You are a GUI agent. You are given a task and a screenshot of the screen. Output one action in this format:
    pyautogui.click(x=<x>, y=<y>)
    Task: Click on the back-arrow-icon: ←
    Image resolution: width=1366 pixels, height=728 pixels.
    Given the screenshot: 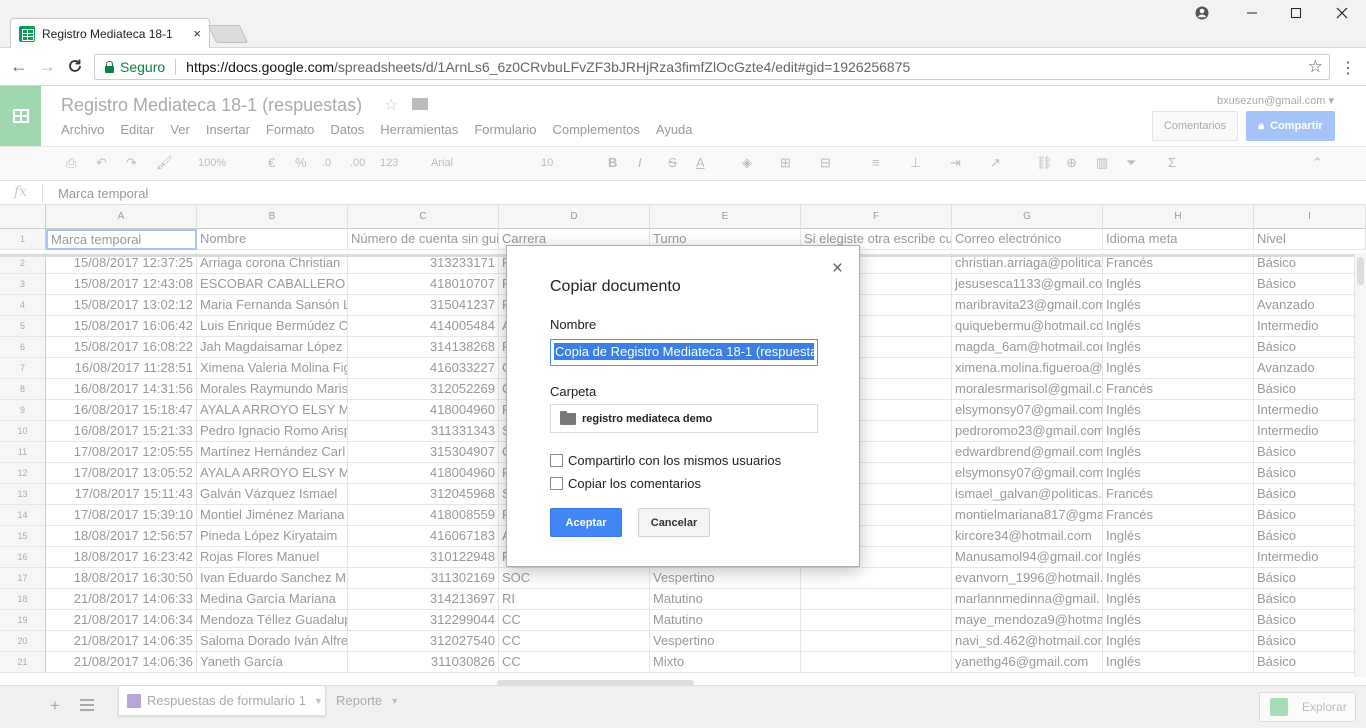 What is the action you would take?
    pyautogui.click(x=19, y=66)
    